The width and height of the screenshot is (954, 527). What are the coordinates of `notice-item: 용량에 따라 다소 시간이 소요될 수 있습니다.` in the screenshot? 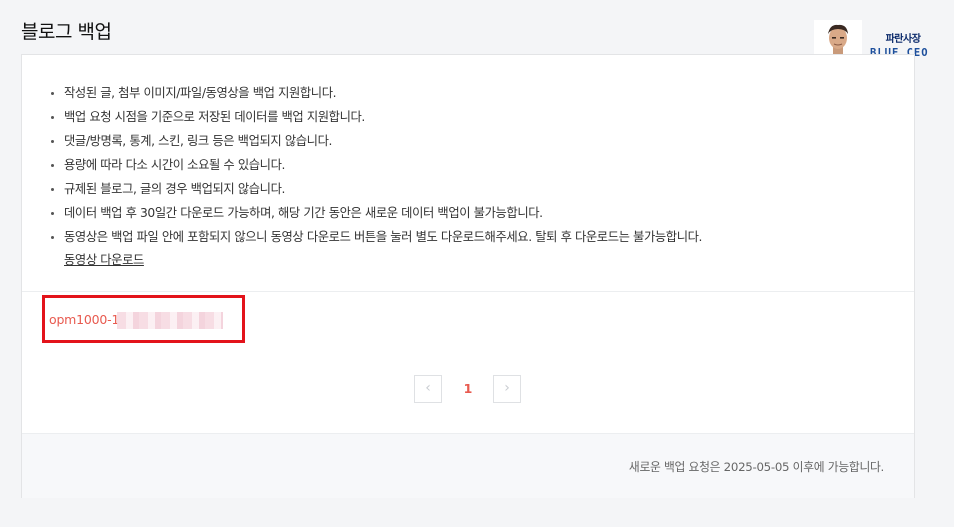 It's located at (375, 165).